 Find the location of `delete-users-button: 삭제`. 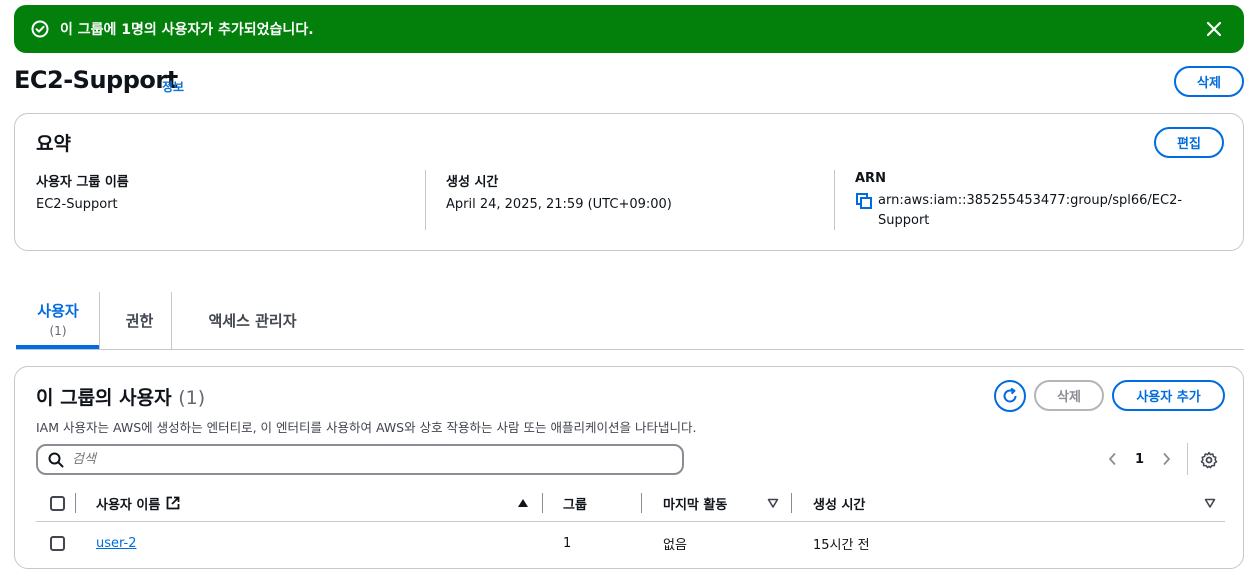

delete-users-button: 삭제 is located at coordinates (1069, 395).